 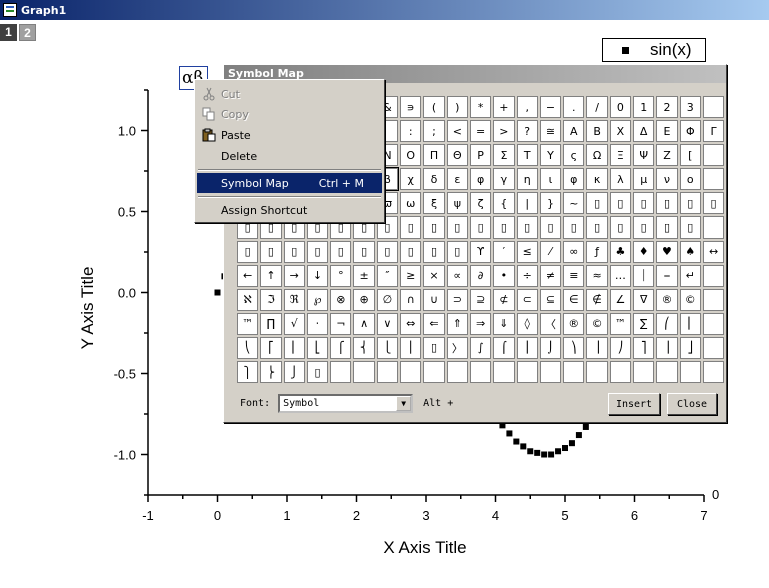 I want to click on symbol-cell: ∧, so click(x=364, y=323).